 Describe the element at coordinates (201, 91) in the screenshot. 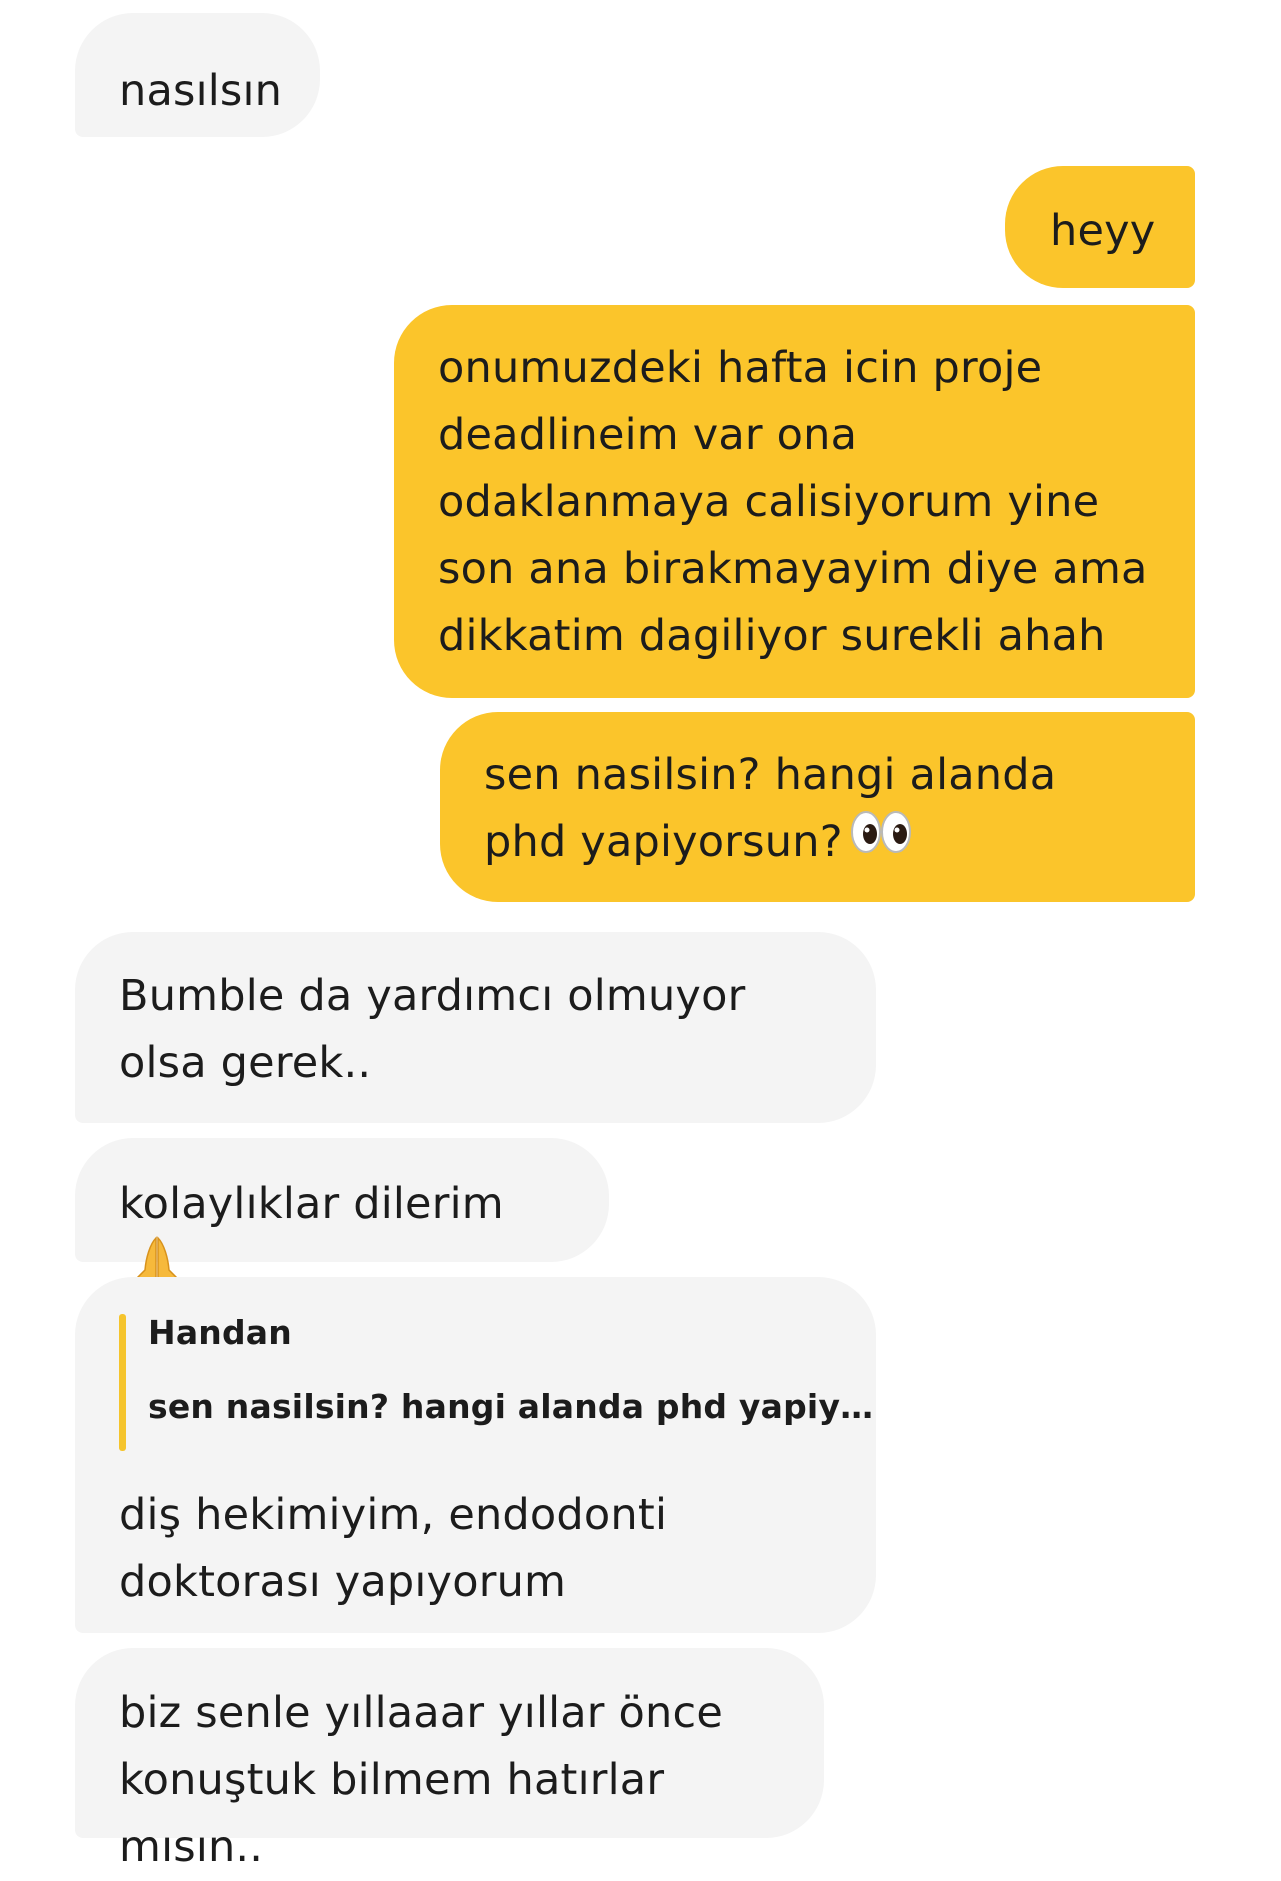

I see `message-text: nasılsın` at that location.